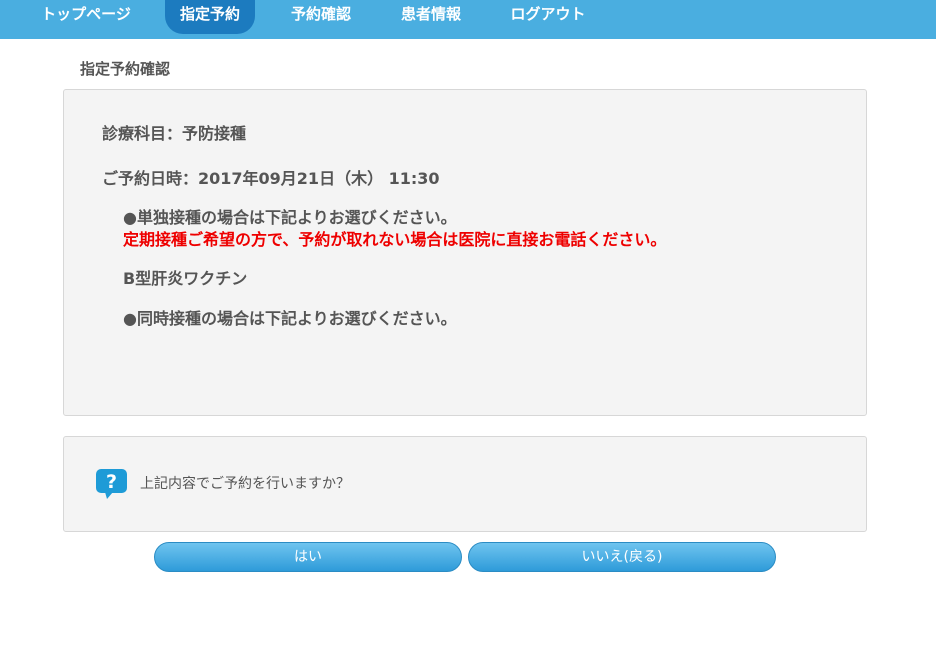 The width and height of the screenshot is (936, 668). Describe the element at coordinates (308, 557) in the screenshot. I see `yes-button: はい` at that location.